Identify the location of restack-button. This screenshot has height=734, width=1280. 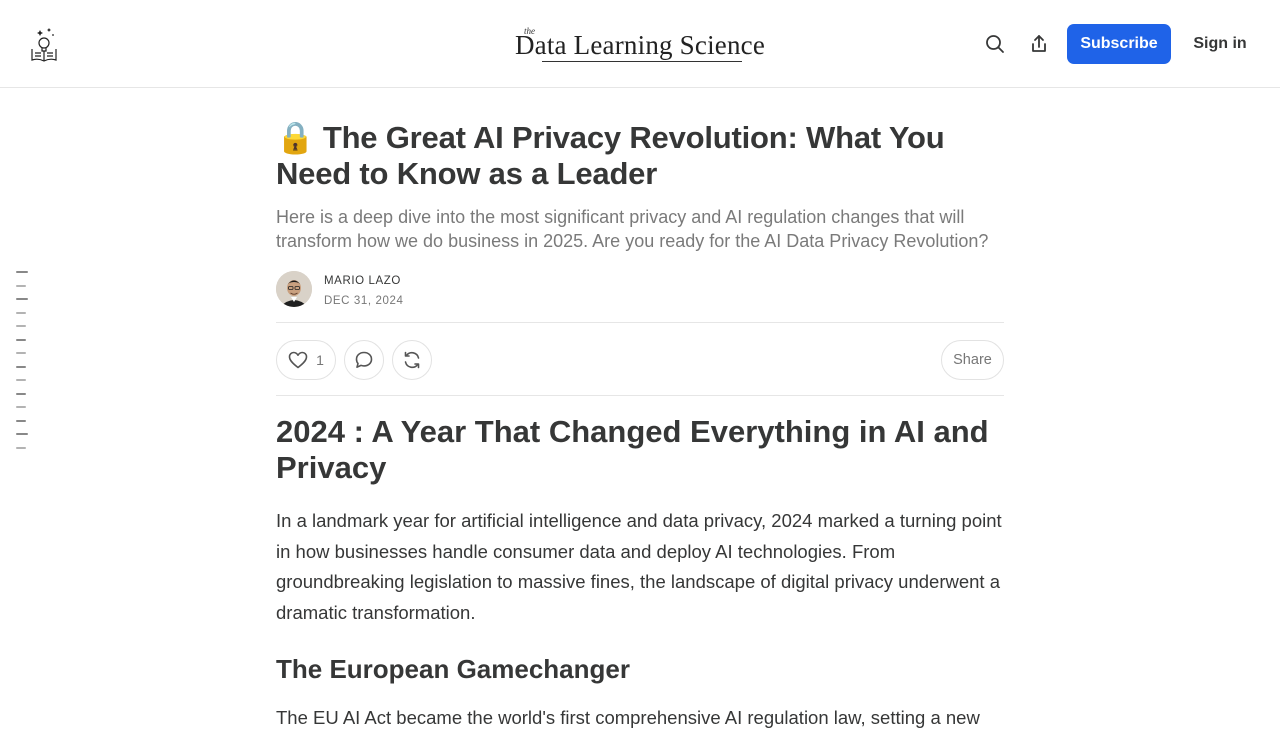
(412, 360).